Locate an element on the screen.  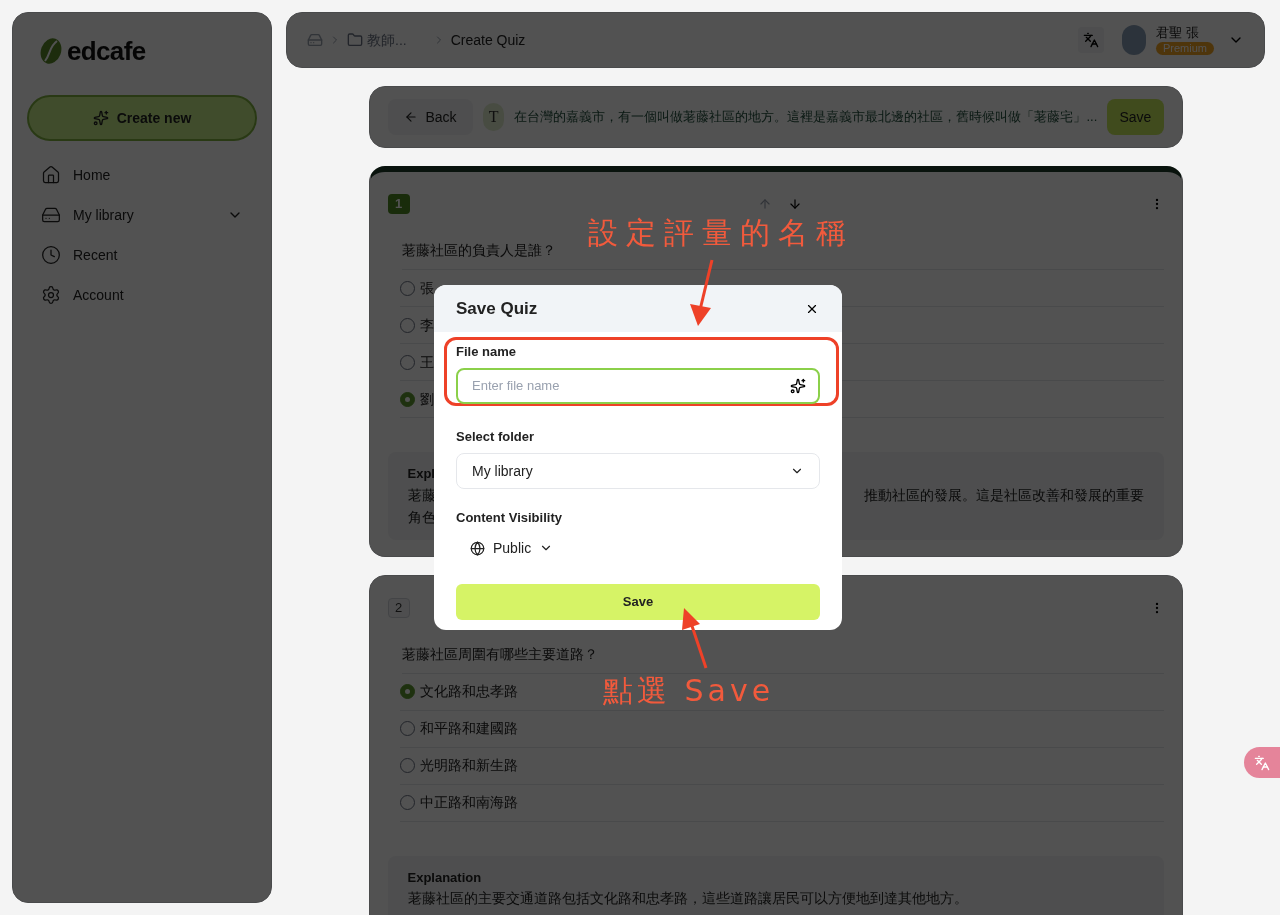
nav-item: Home is located at coordinates (142, 175).